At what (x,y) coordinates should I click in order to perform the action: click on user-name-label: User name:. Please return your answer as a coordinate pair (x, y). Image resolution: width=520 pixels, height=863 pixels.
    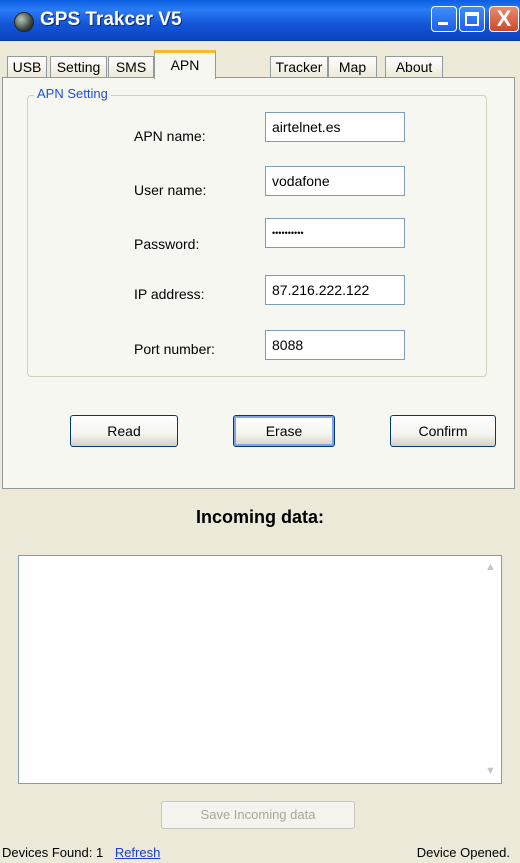
    Looking at the image, I should click on (170, 190).